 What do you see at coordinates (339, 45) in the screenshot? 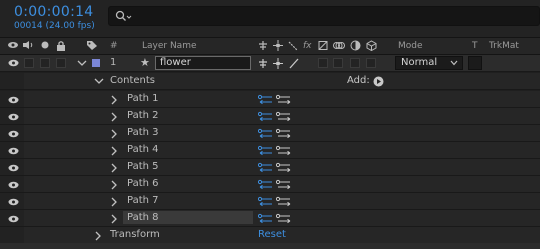
I see `motion-blur-icon` at bounding box center [339, 45].